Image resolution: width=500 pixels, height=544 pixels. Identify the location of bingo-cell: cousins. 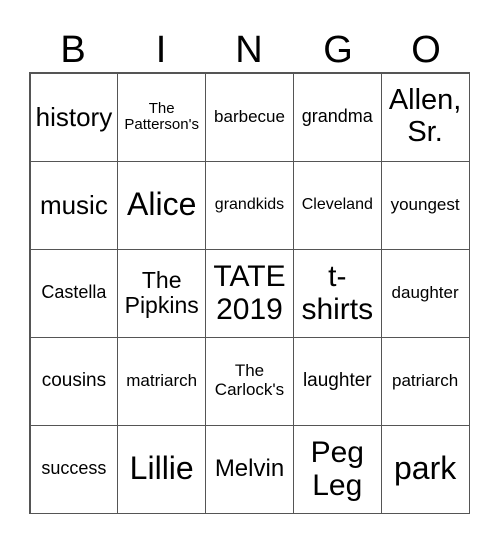
(74, 381).